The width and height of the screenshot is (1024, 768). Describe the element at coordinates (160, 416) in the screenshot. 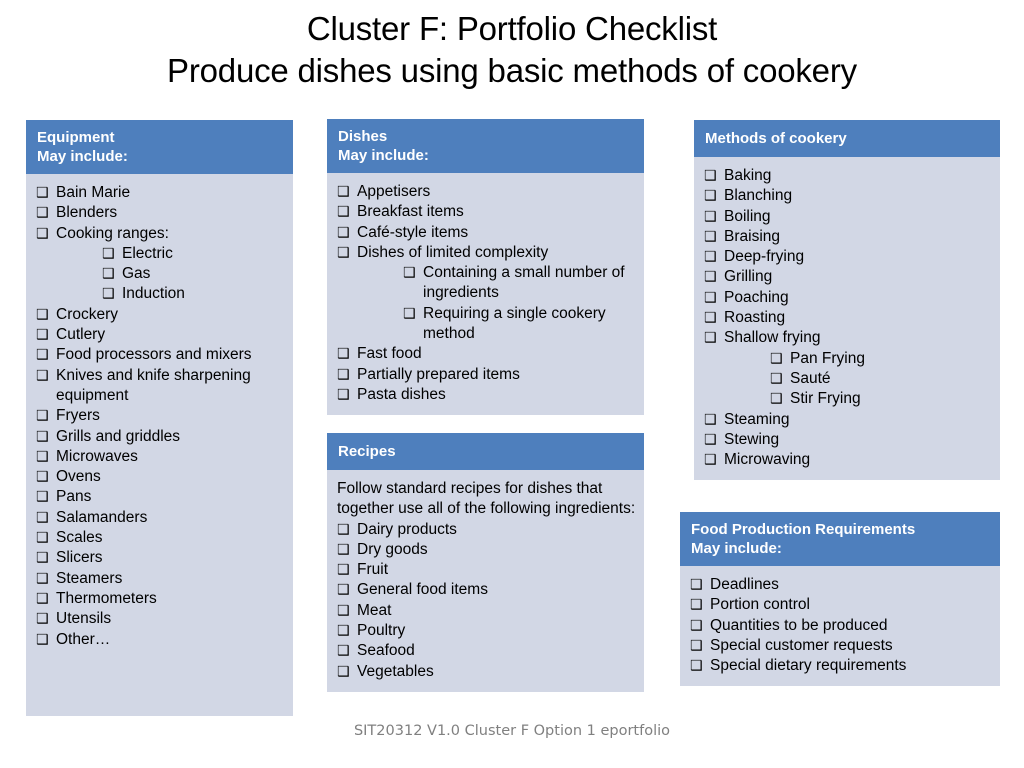

I see `checklist-item: ❑ Fryers` at that location.